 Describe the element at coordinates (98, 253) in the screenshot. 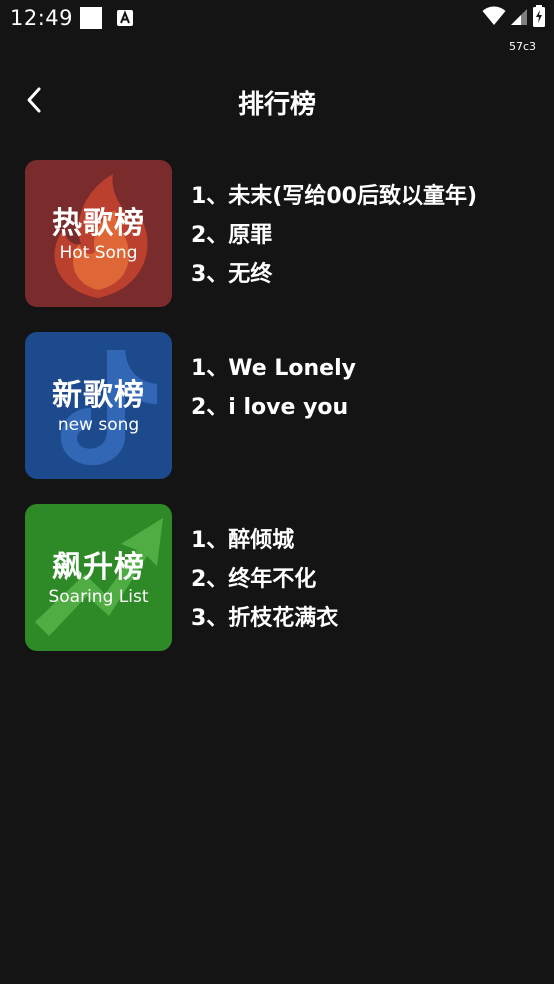

I see `cover-subtitle: Hot Song` at that location.